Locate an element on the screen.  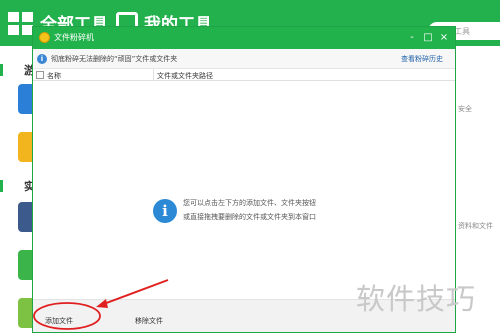
add-file-button: 添加文件 is located at coordinates (59, 321).